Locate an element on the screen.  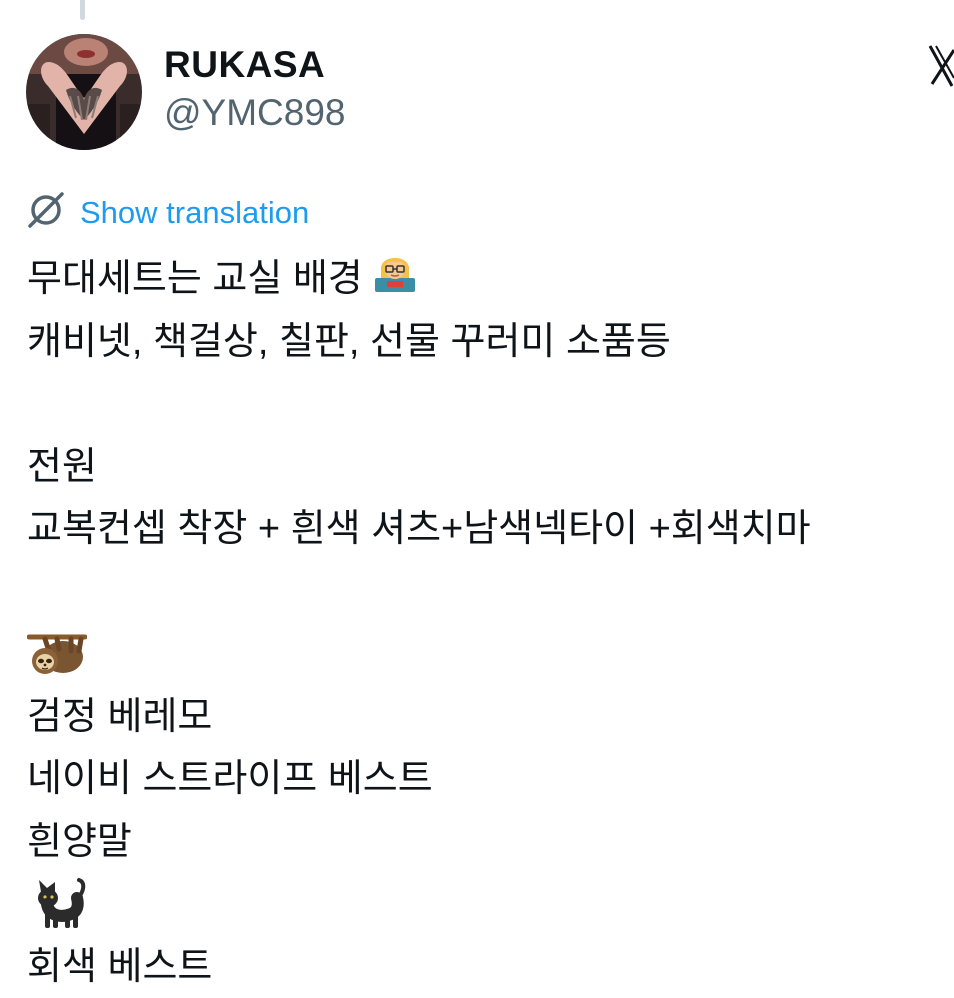
x-logo-icon is located at coordinates (941, 68).